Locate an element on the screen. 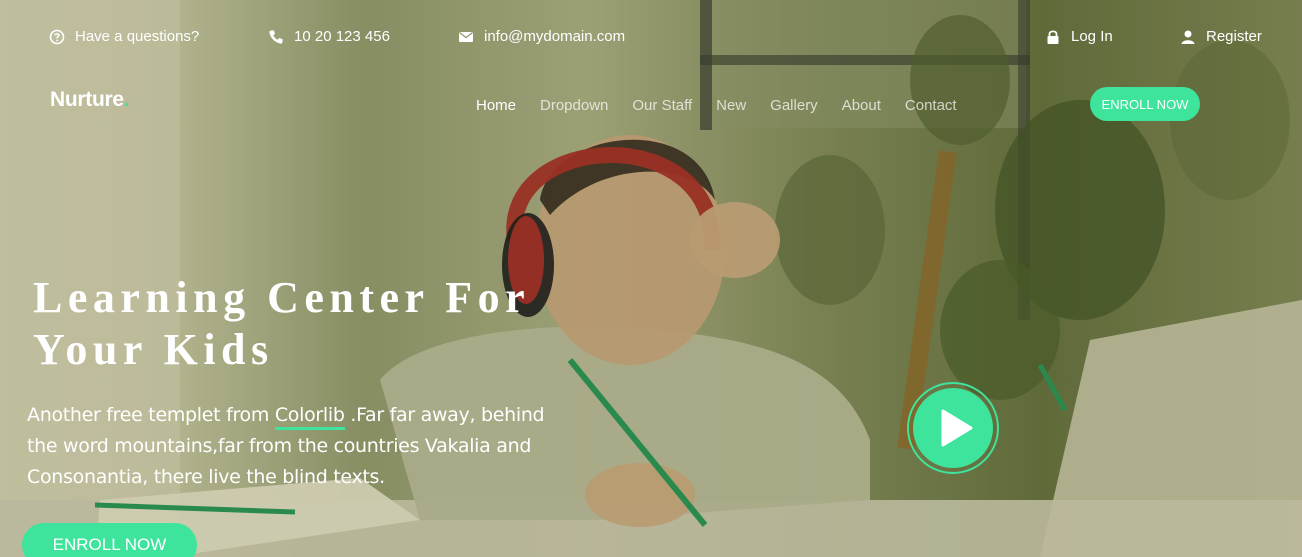 The image size is (1302, 557). brand-logo: Nurture. is located at coordinates (90, 100).